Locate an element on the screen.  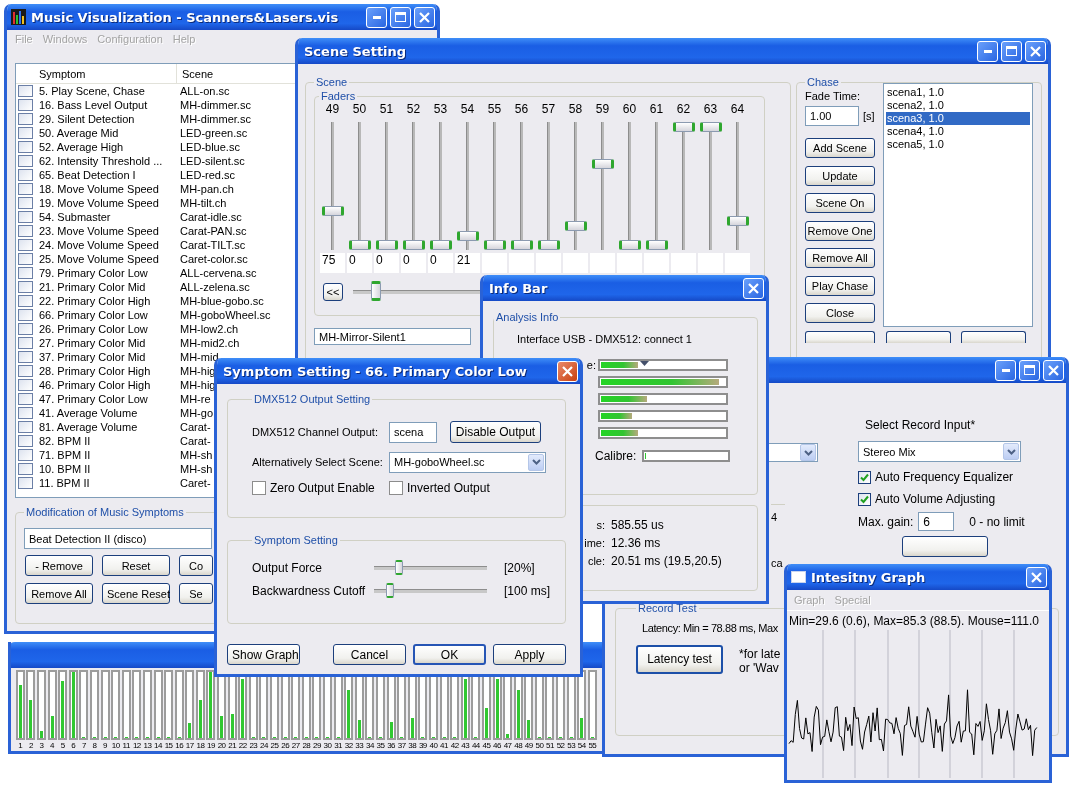
disable-output-button: Disable Output is located at coordinates (495, 432).